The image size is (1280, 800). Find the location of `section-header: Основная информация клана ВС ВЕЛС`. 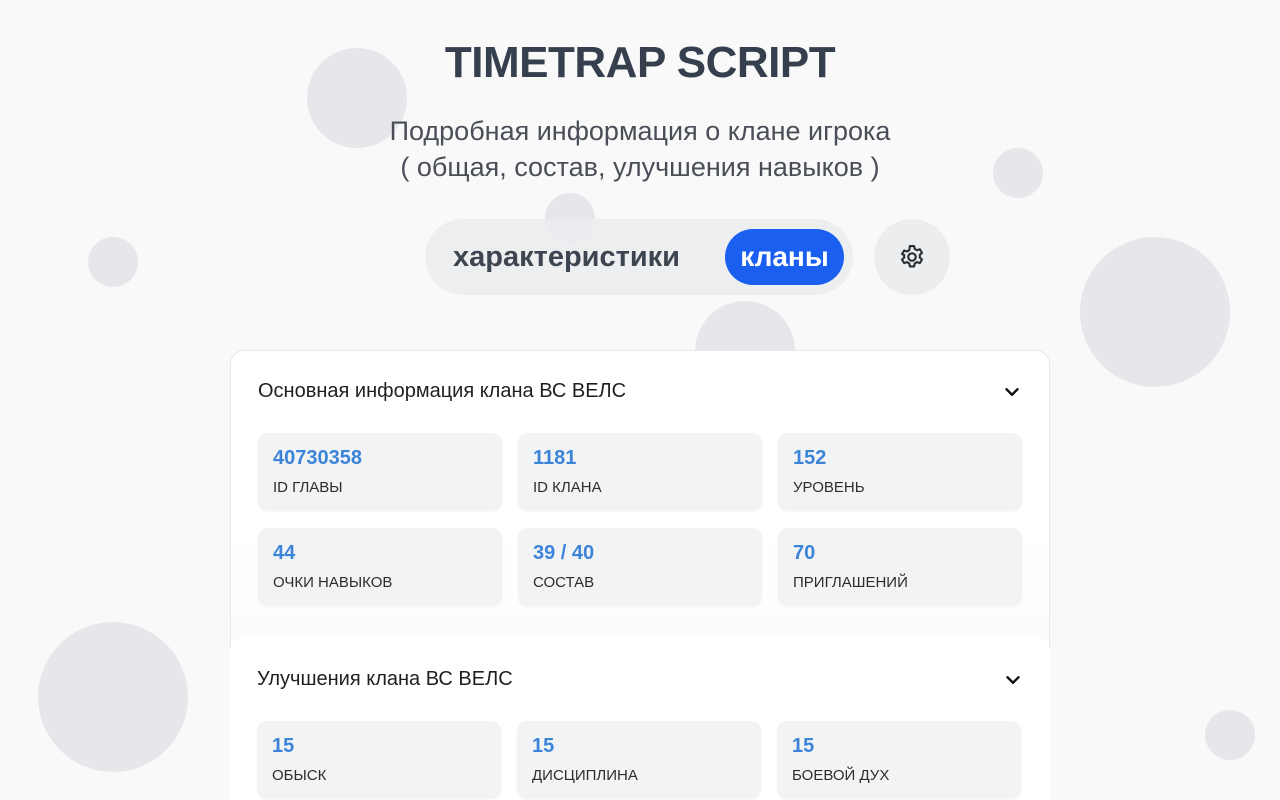

section-header: Основная информация клана ВС ВЕЛС is located at coordinates (640, 391).